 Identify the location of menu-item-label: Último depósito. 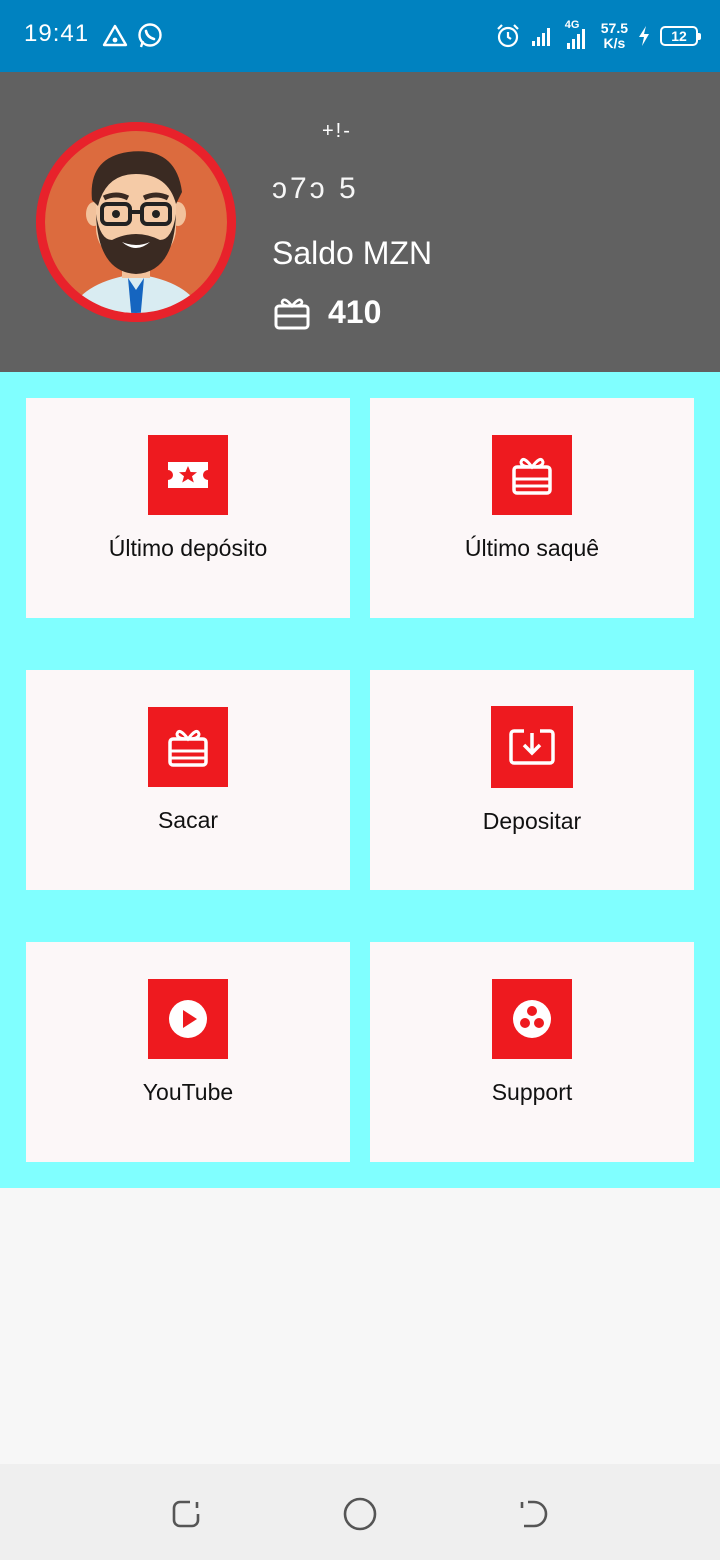
(188, 548).